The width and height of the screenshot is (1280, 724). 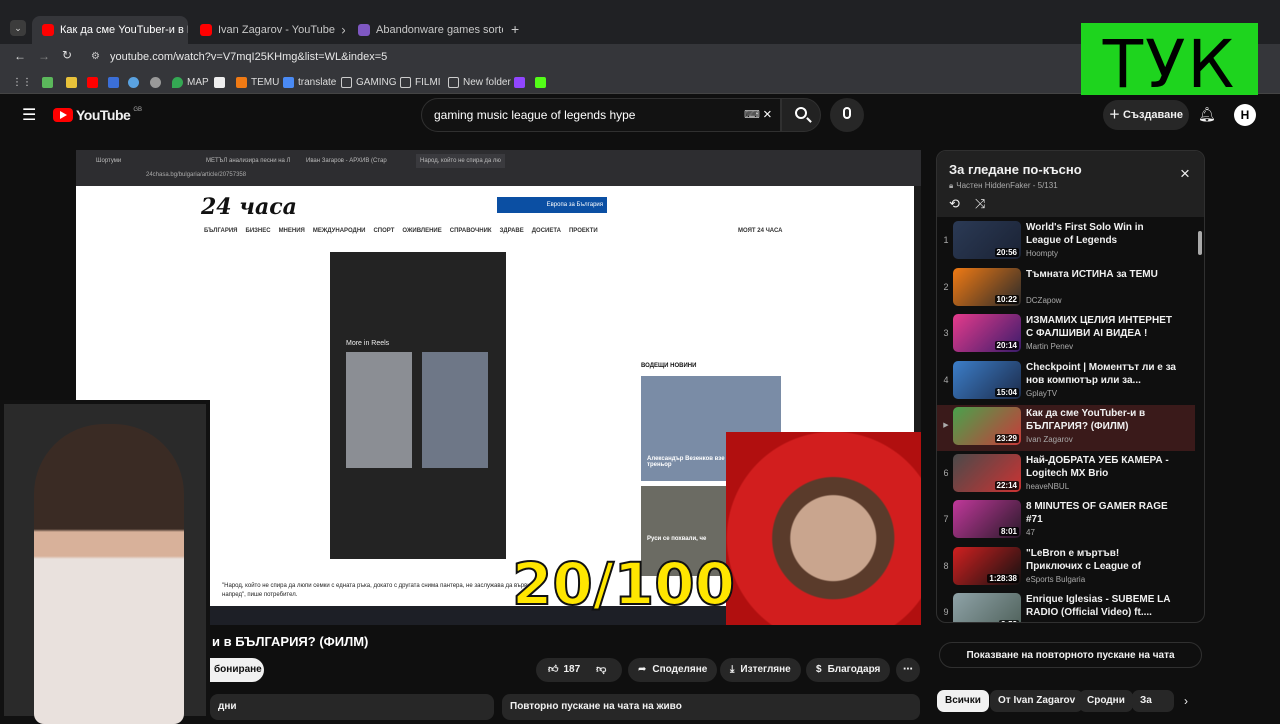 What do you see at coordinates (819, 669) in the screenshot?
I see `thanks-icon: $` at bounding box center [819, 669].